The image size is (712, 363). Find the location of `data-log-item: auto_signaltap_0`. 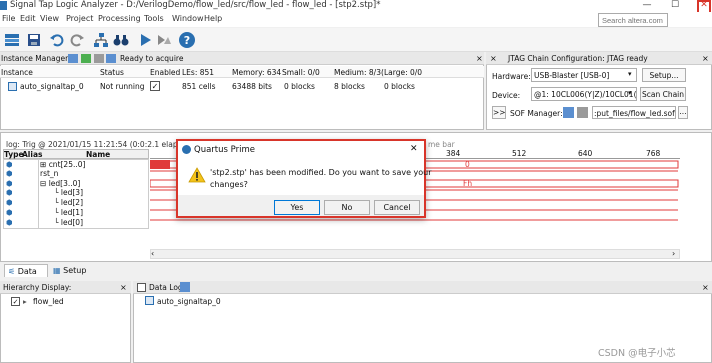

data-log-item: auto_signaltap_0 is located at coordinates (189, 301).